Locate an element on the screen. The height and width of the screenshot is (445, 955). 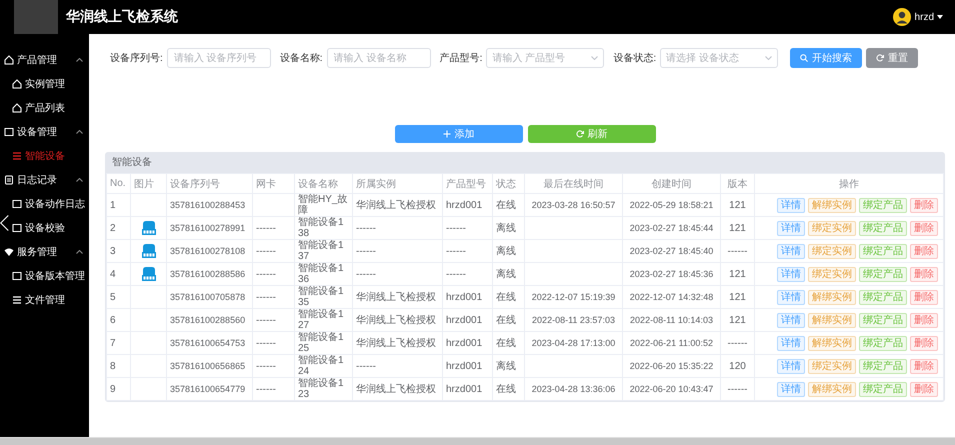
column-header: 版本 is located at coordinates (737, 184).